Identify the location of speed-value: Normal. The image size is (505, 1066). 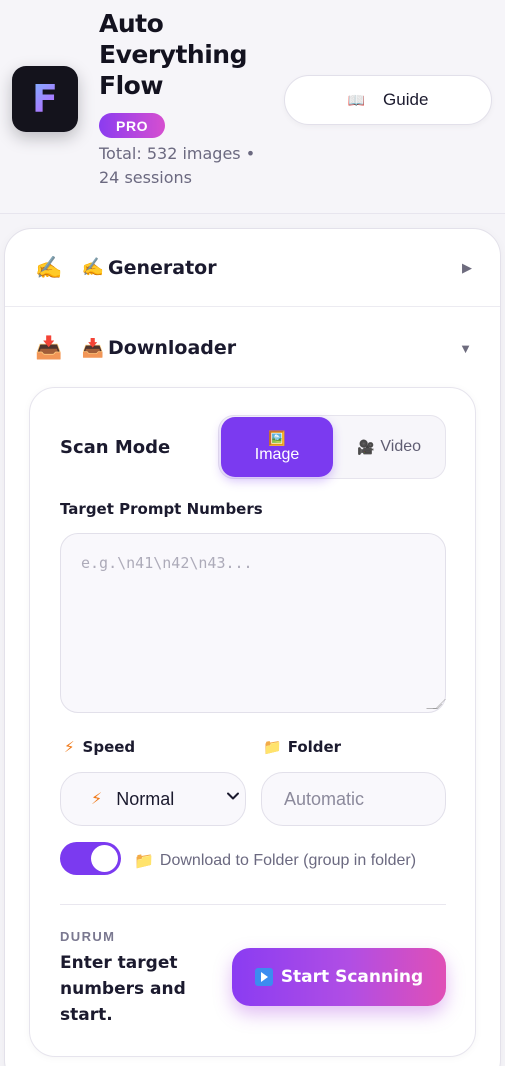
(145, 798).